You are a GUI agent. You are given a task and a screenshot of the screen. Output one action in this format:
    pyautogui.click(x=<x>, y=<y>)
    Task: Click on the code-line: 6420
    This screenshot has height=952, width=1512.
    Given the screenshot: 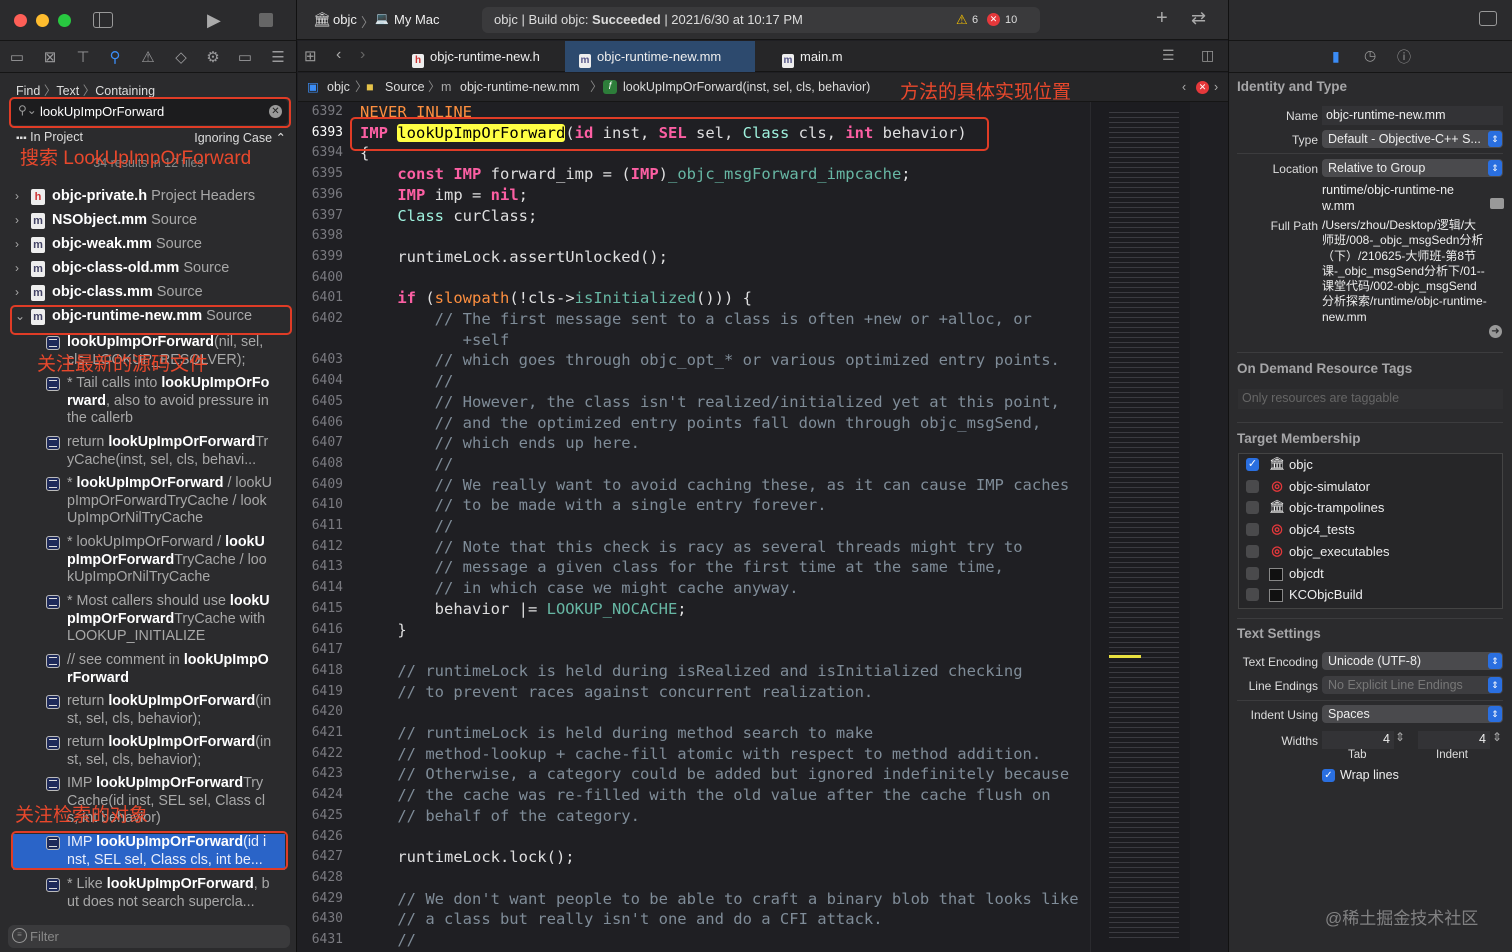 What is the action you would take?
    pyautogui.click(x=693, y=712)
    